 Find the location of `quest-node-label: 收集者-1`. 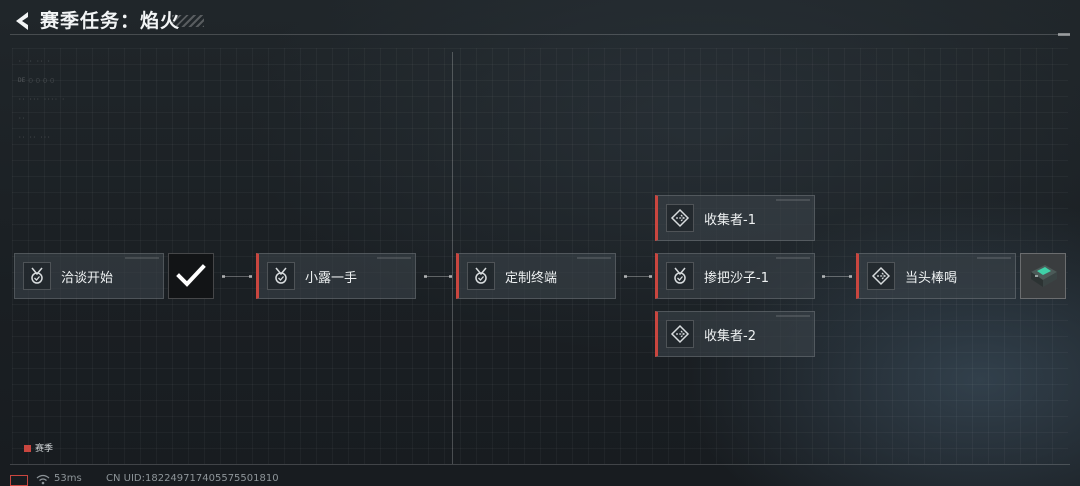

quest-node-label: 收集者-1 is located at coordinates (730, 220).